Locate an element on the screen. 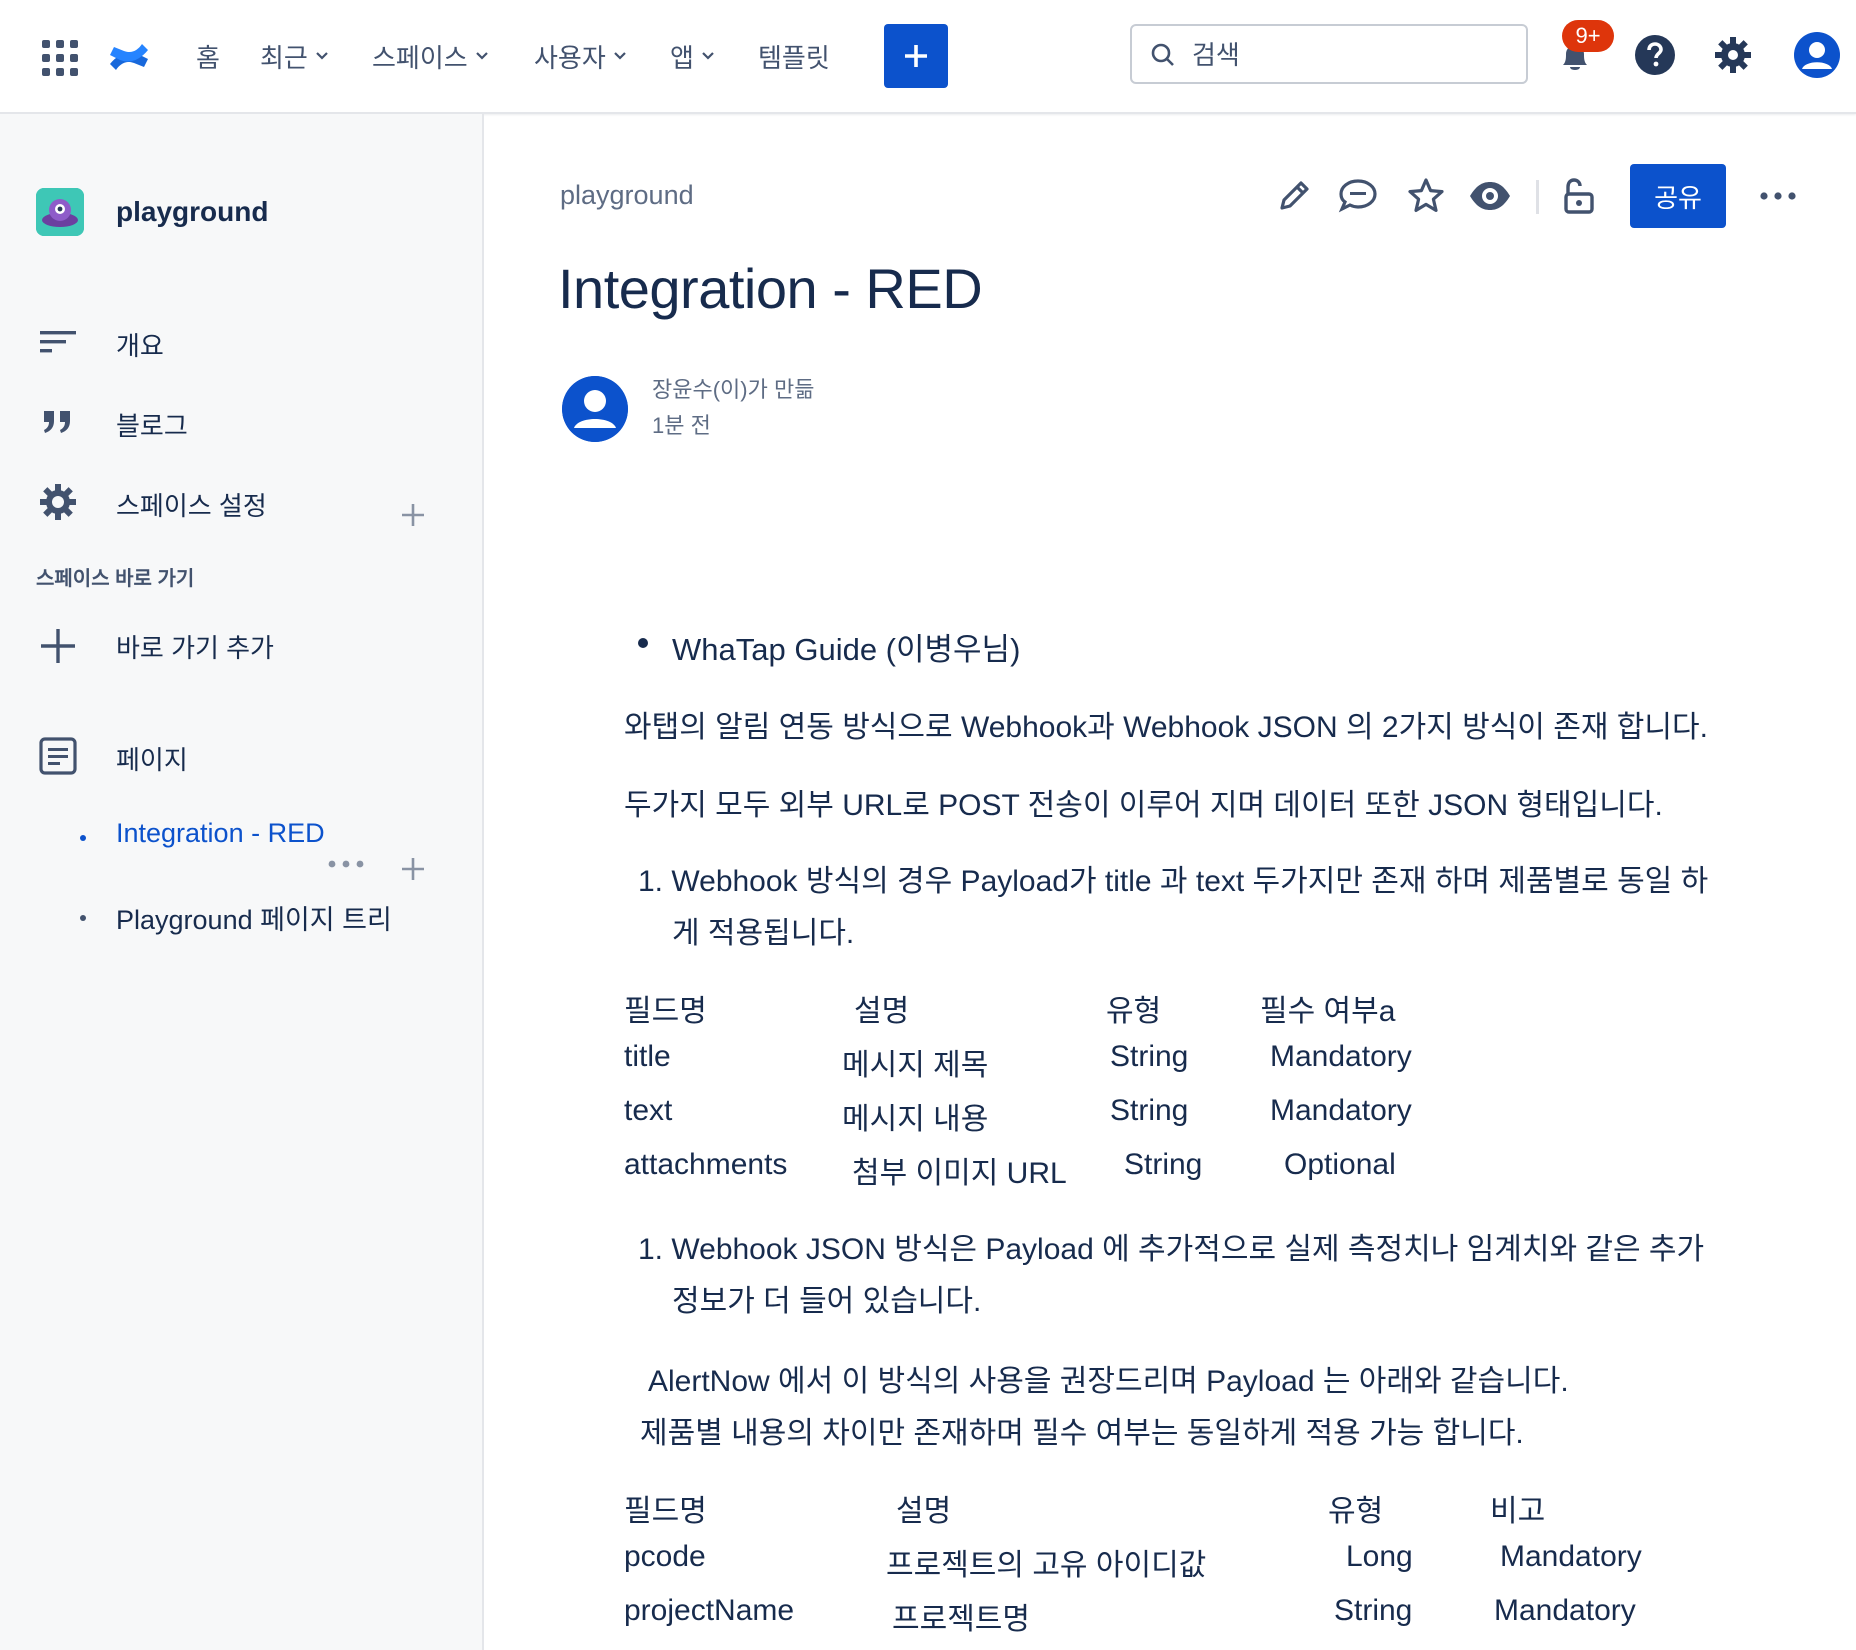 This screenshot has width=1856, height=1650. nav-recent: 최근 is located at coordinates (295, 56).